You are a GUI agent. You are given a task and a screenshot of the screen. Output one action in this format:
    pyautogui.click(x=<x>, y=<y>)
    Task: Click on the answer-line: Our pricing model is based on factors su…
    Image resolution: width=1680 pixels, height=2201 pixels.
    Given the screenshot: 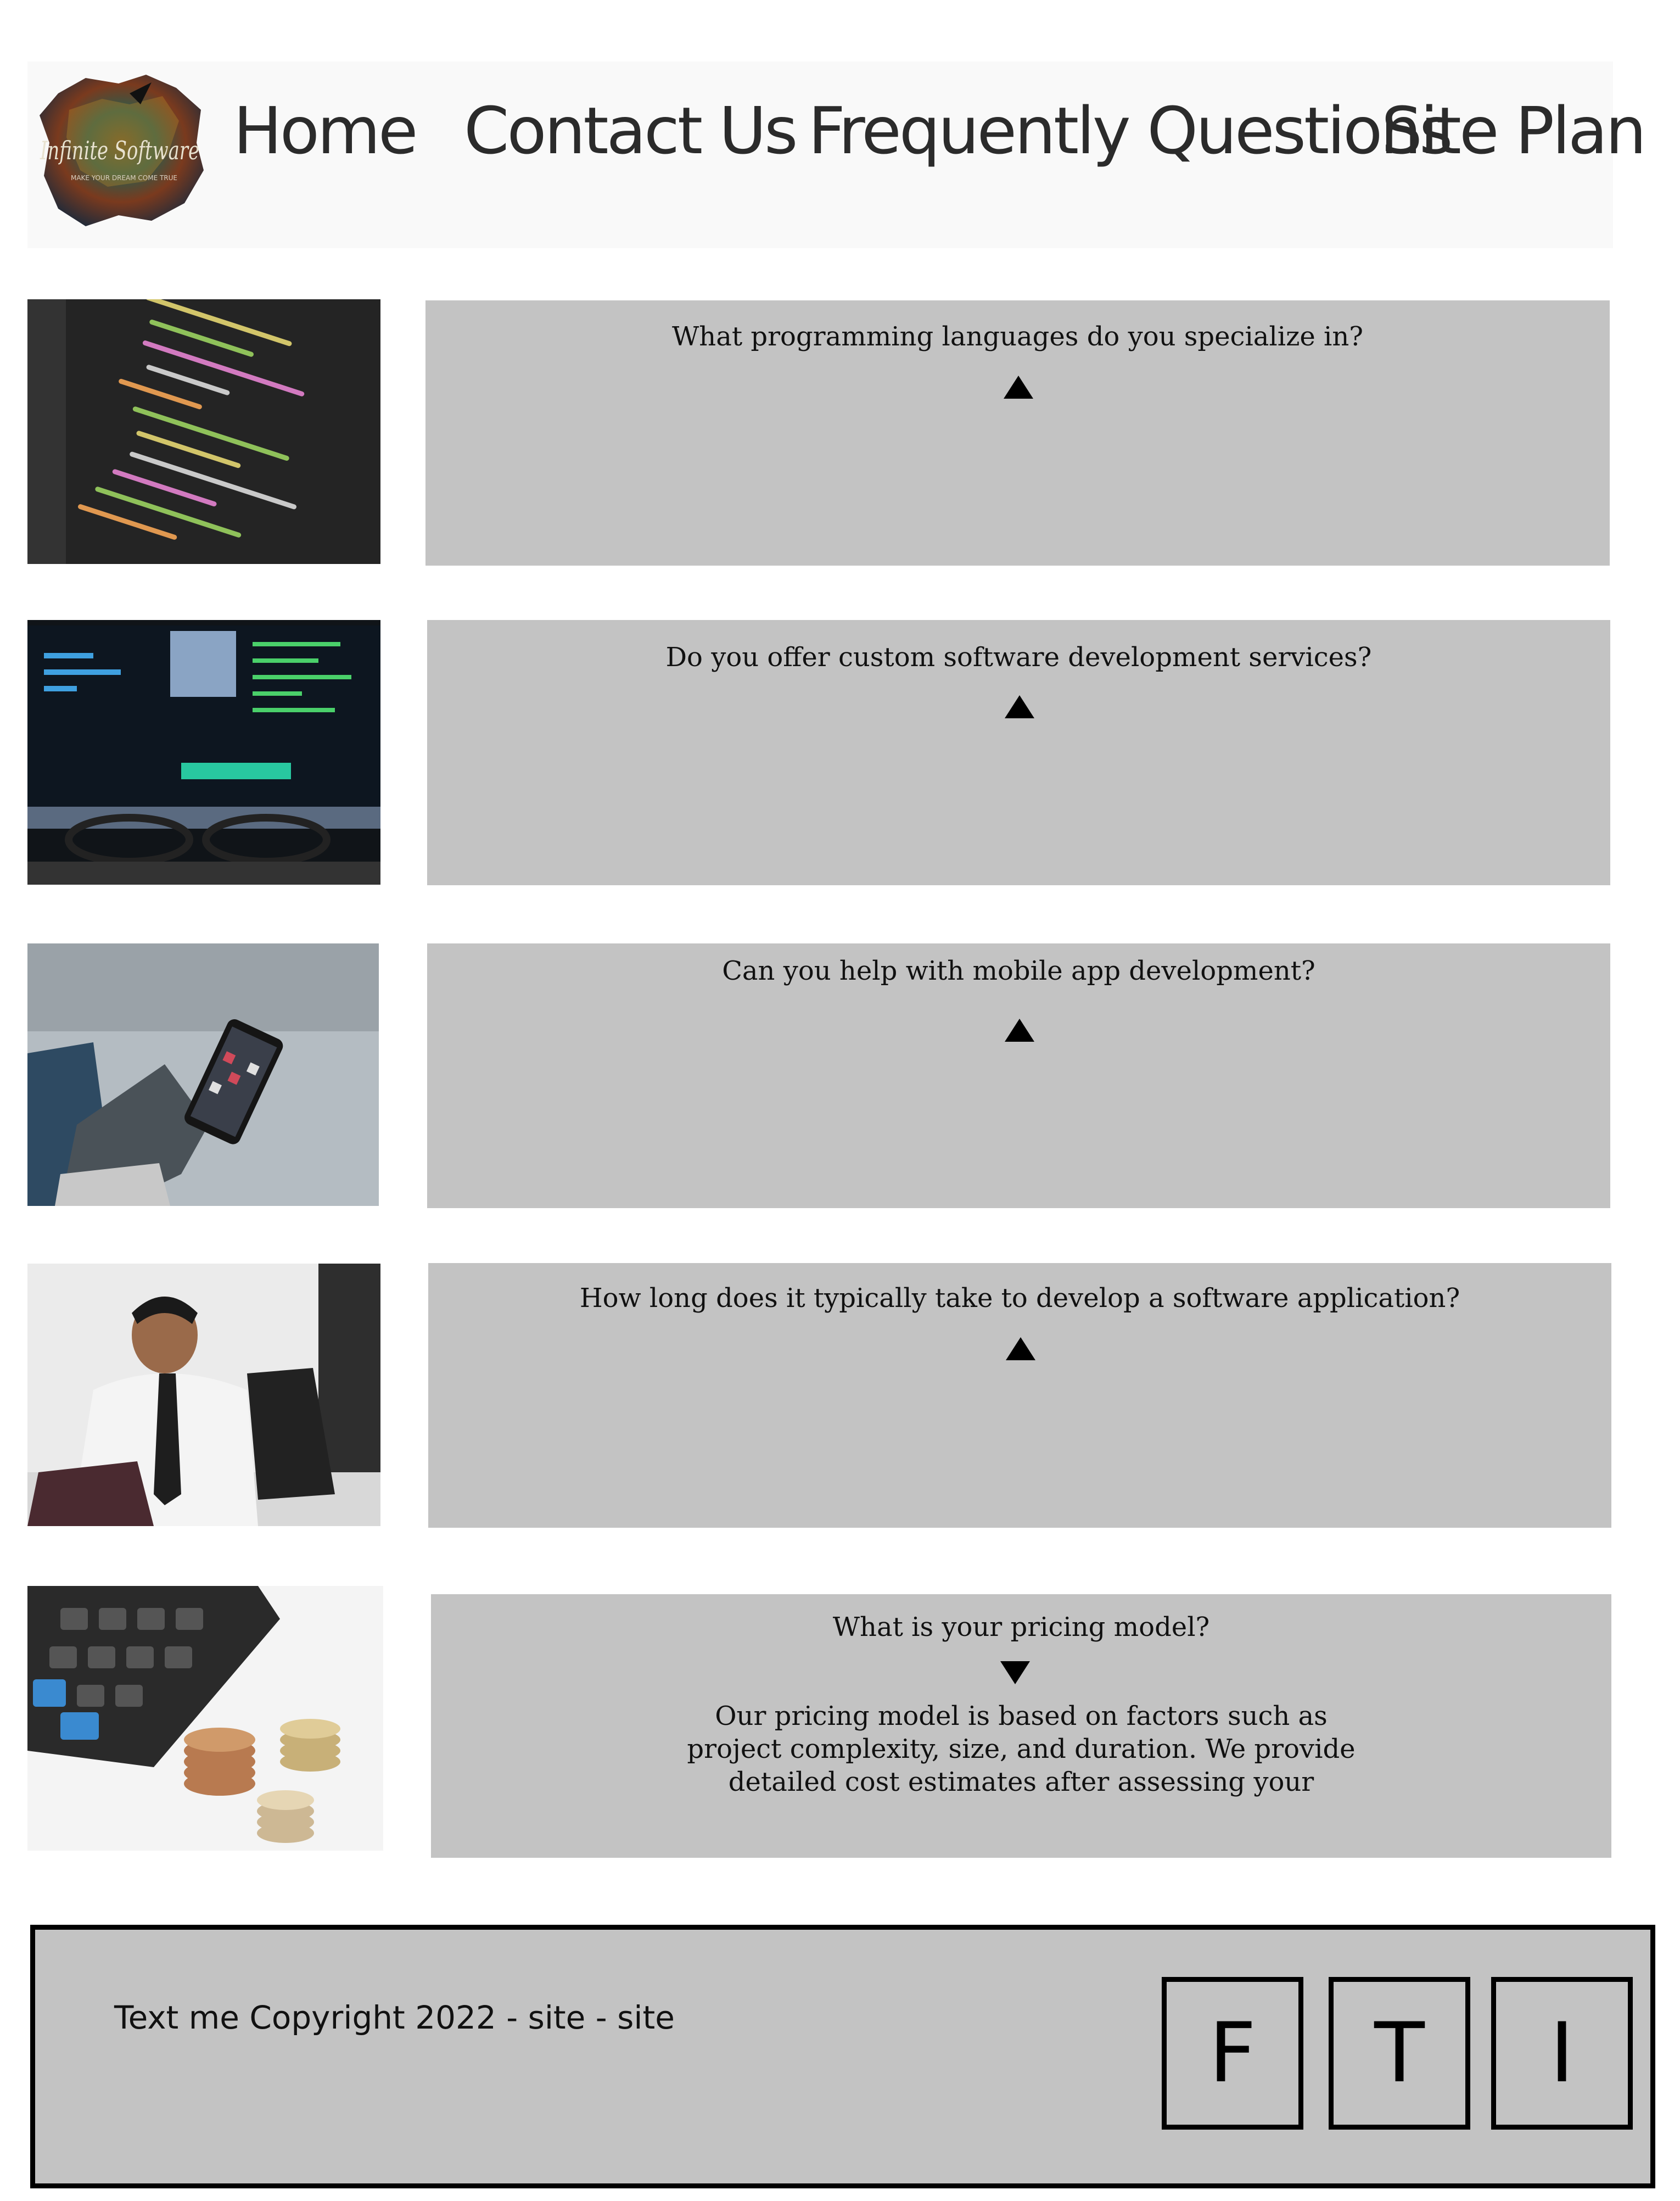 What is the action you would take?
    pyautogui.click(x=1022, y=1716)
    